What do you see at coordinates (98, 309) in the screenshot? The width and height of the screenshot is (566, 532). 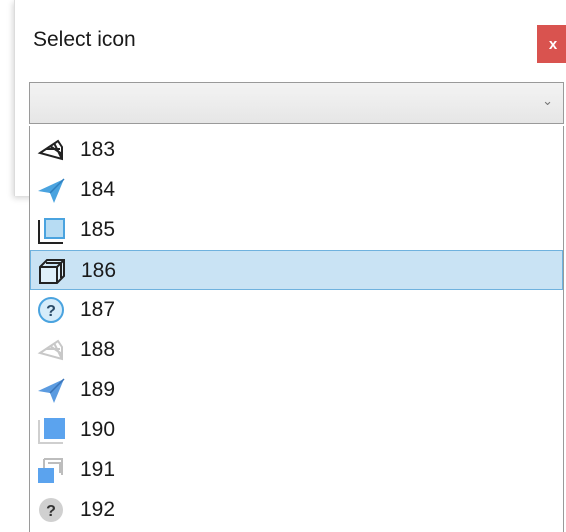 I see `item-label: 187` at bounding box center [98, 309].